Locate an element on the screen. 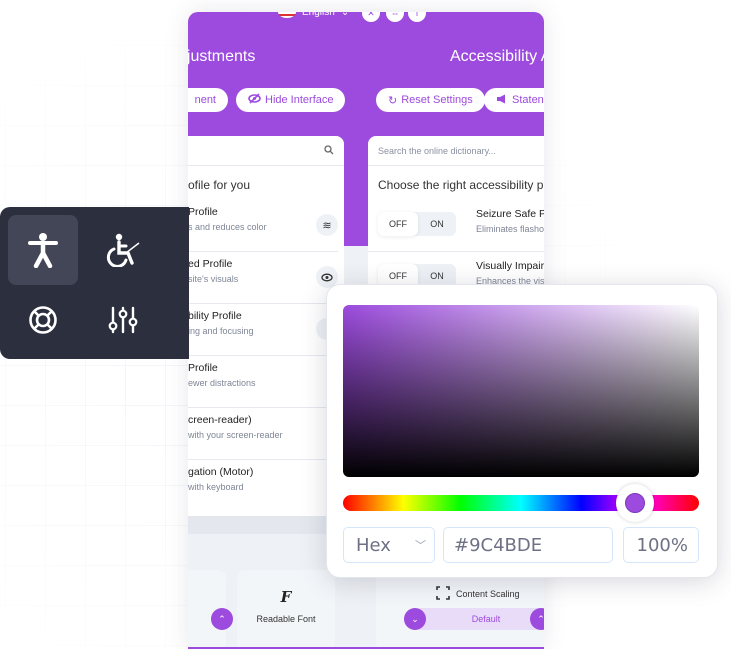 The height and width of the screenshot is (649, 731). increase-button: ⌃ is located at coordinates (222, 619).